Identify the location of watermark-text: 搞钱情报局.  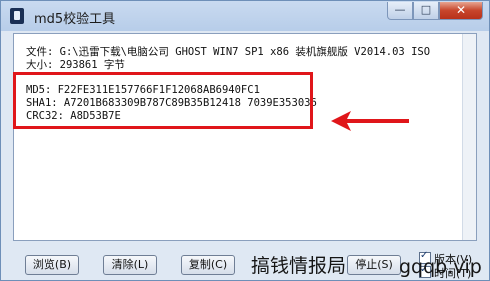
(299, 266).